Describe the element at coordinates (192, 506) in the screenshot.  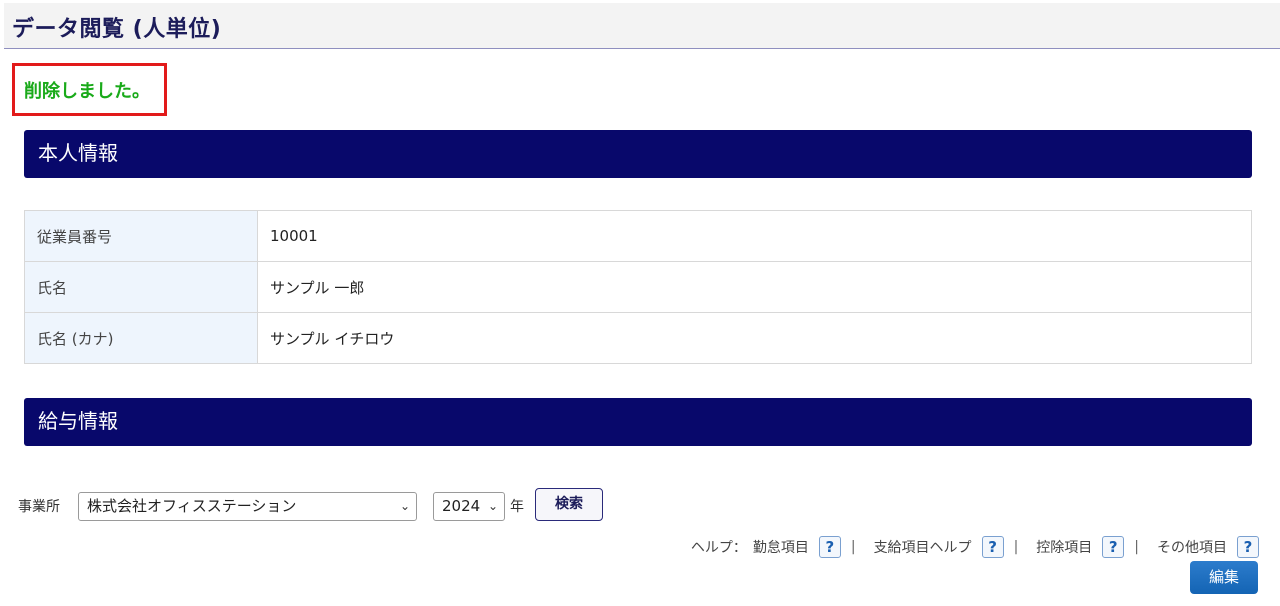
I see `office-select-value: 株式会社オフィスステーション` at that location.